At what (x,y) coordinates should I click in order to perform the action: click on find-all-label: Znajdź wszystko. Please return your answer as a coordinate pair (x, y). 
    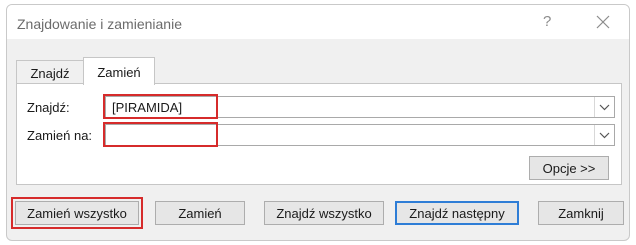
    Looking at the image, I should click on (324, 213).